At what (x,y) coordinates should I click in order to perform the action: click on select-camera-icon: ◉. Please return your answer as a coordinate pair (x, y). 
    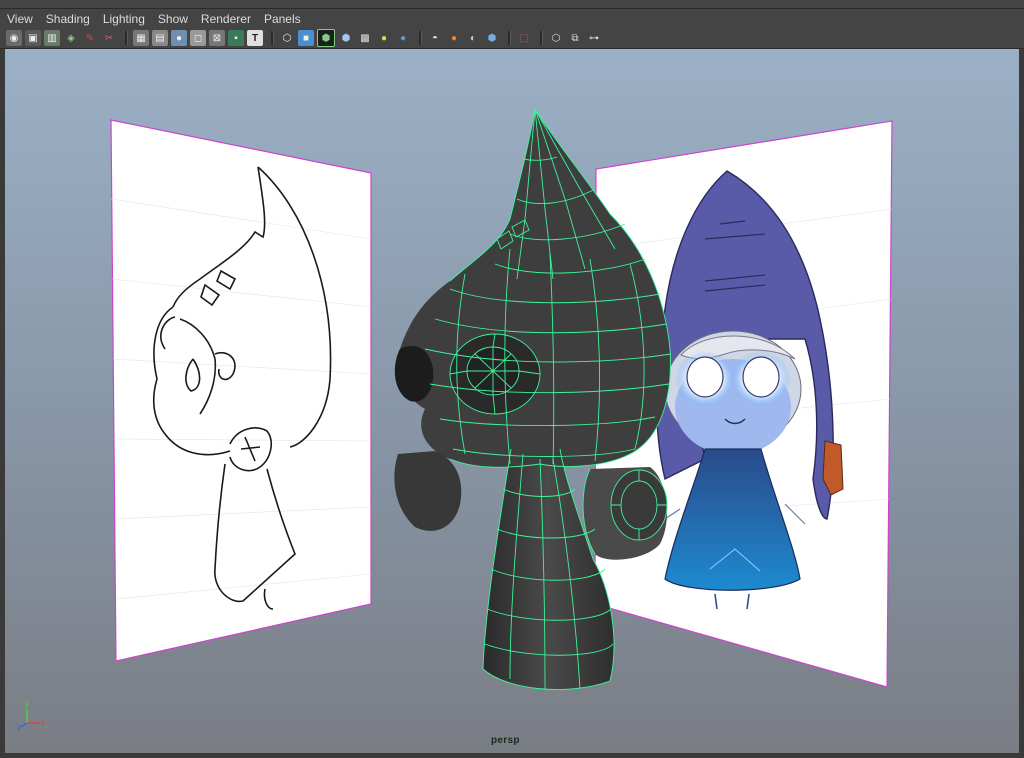
    Looking at the image, I should click on (14, 38).